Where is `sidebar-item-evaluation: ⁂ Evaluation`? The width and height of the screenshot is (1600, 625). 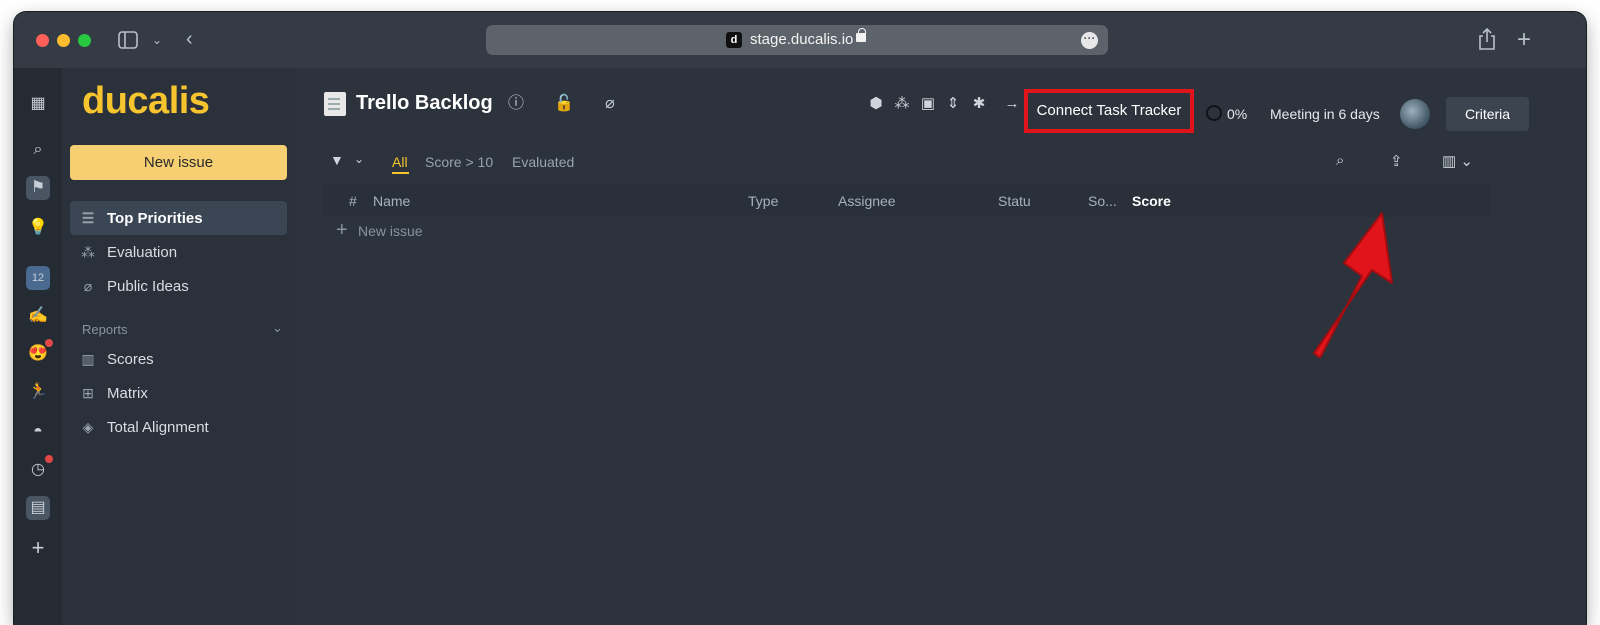
sidebar-item-evaluation: ⁂ Evaluation is located at coordinates (178, 252).